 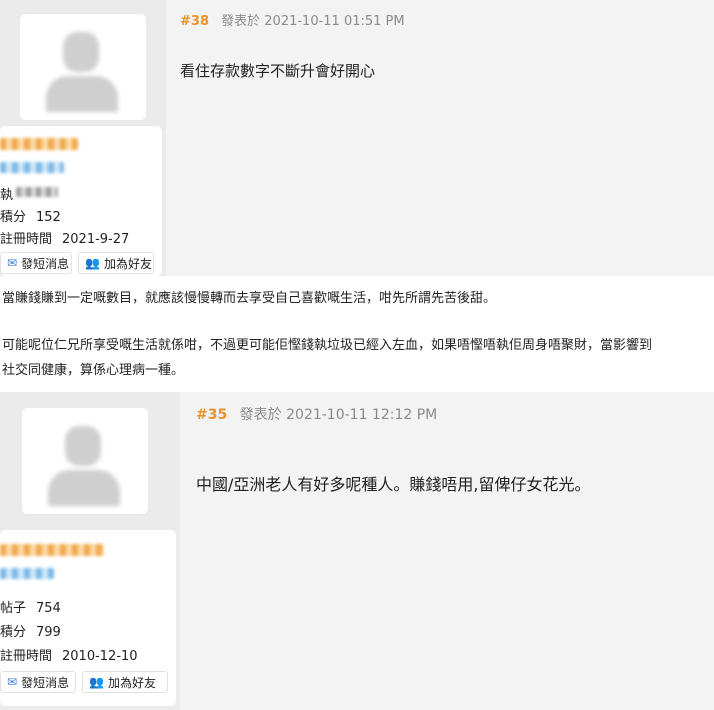 What do you see at coordinates (211, 415) in the screenshot?
I see `post-number: #35` at bounding box center [211, 415].